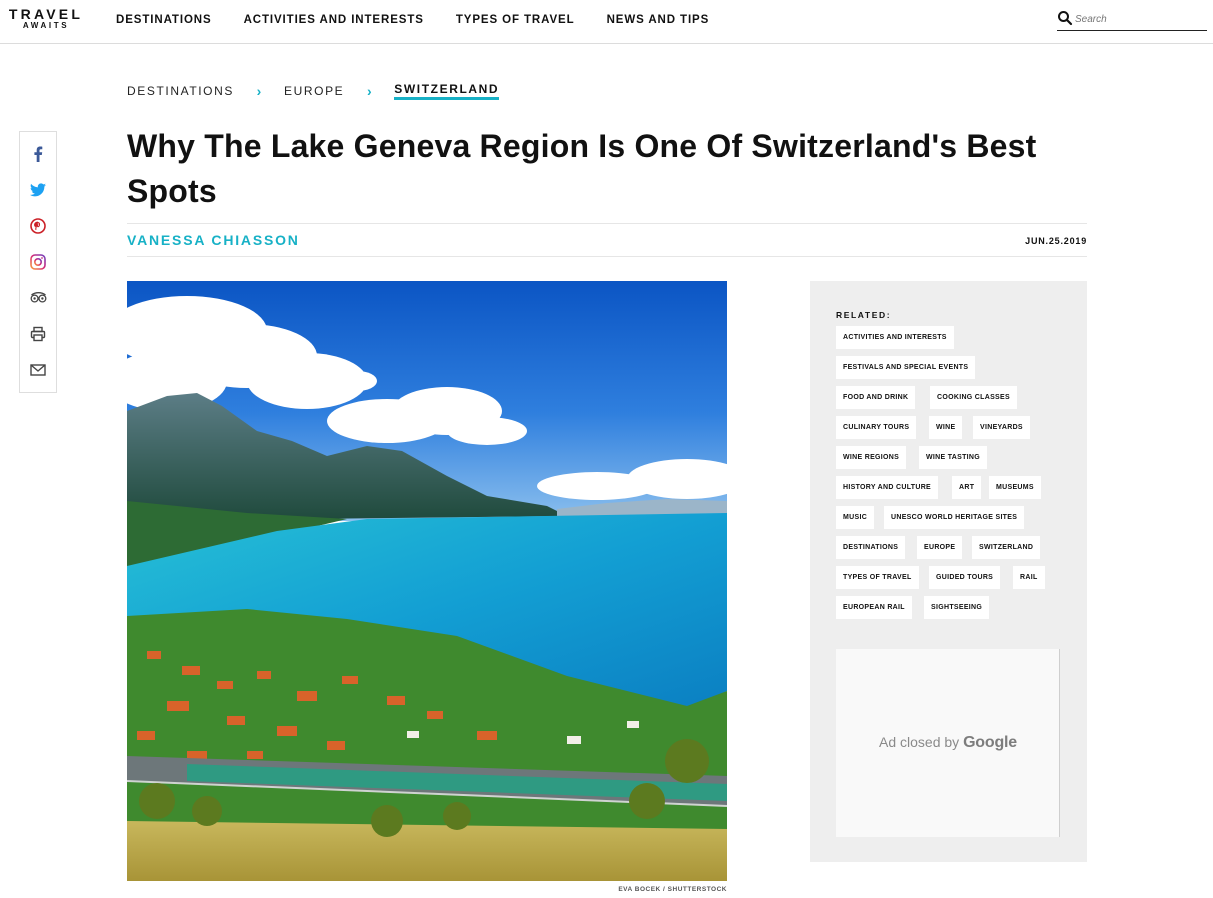  I want to click on instagram-icon, so click(38, 262).